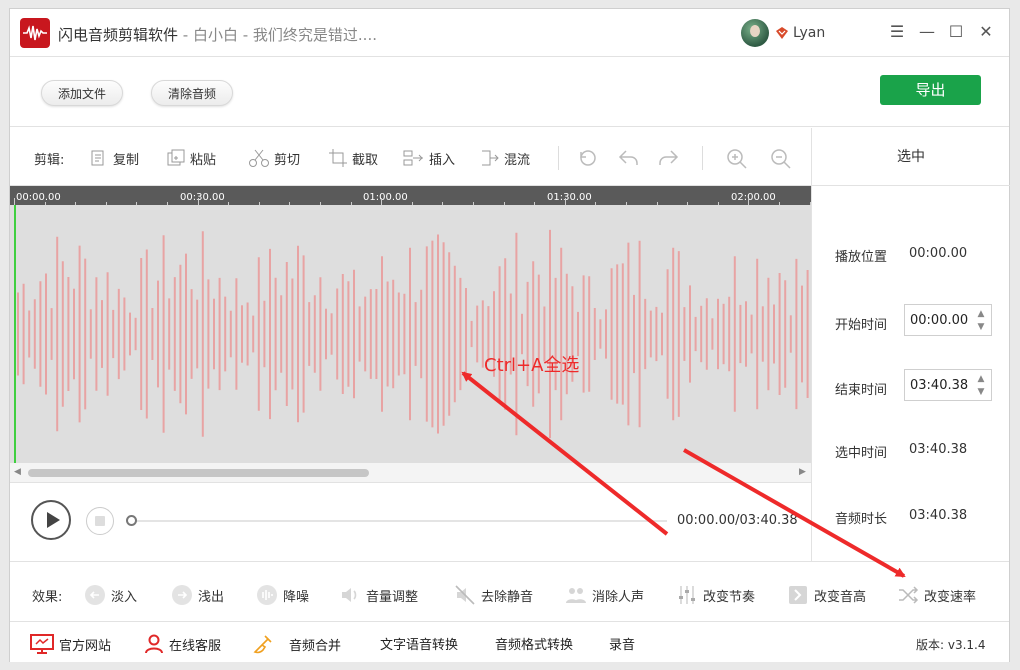  What do you see at coordinates (490, 158) in the screenshot?
I see `mix-icon` at bounding box center [490, 158].